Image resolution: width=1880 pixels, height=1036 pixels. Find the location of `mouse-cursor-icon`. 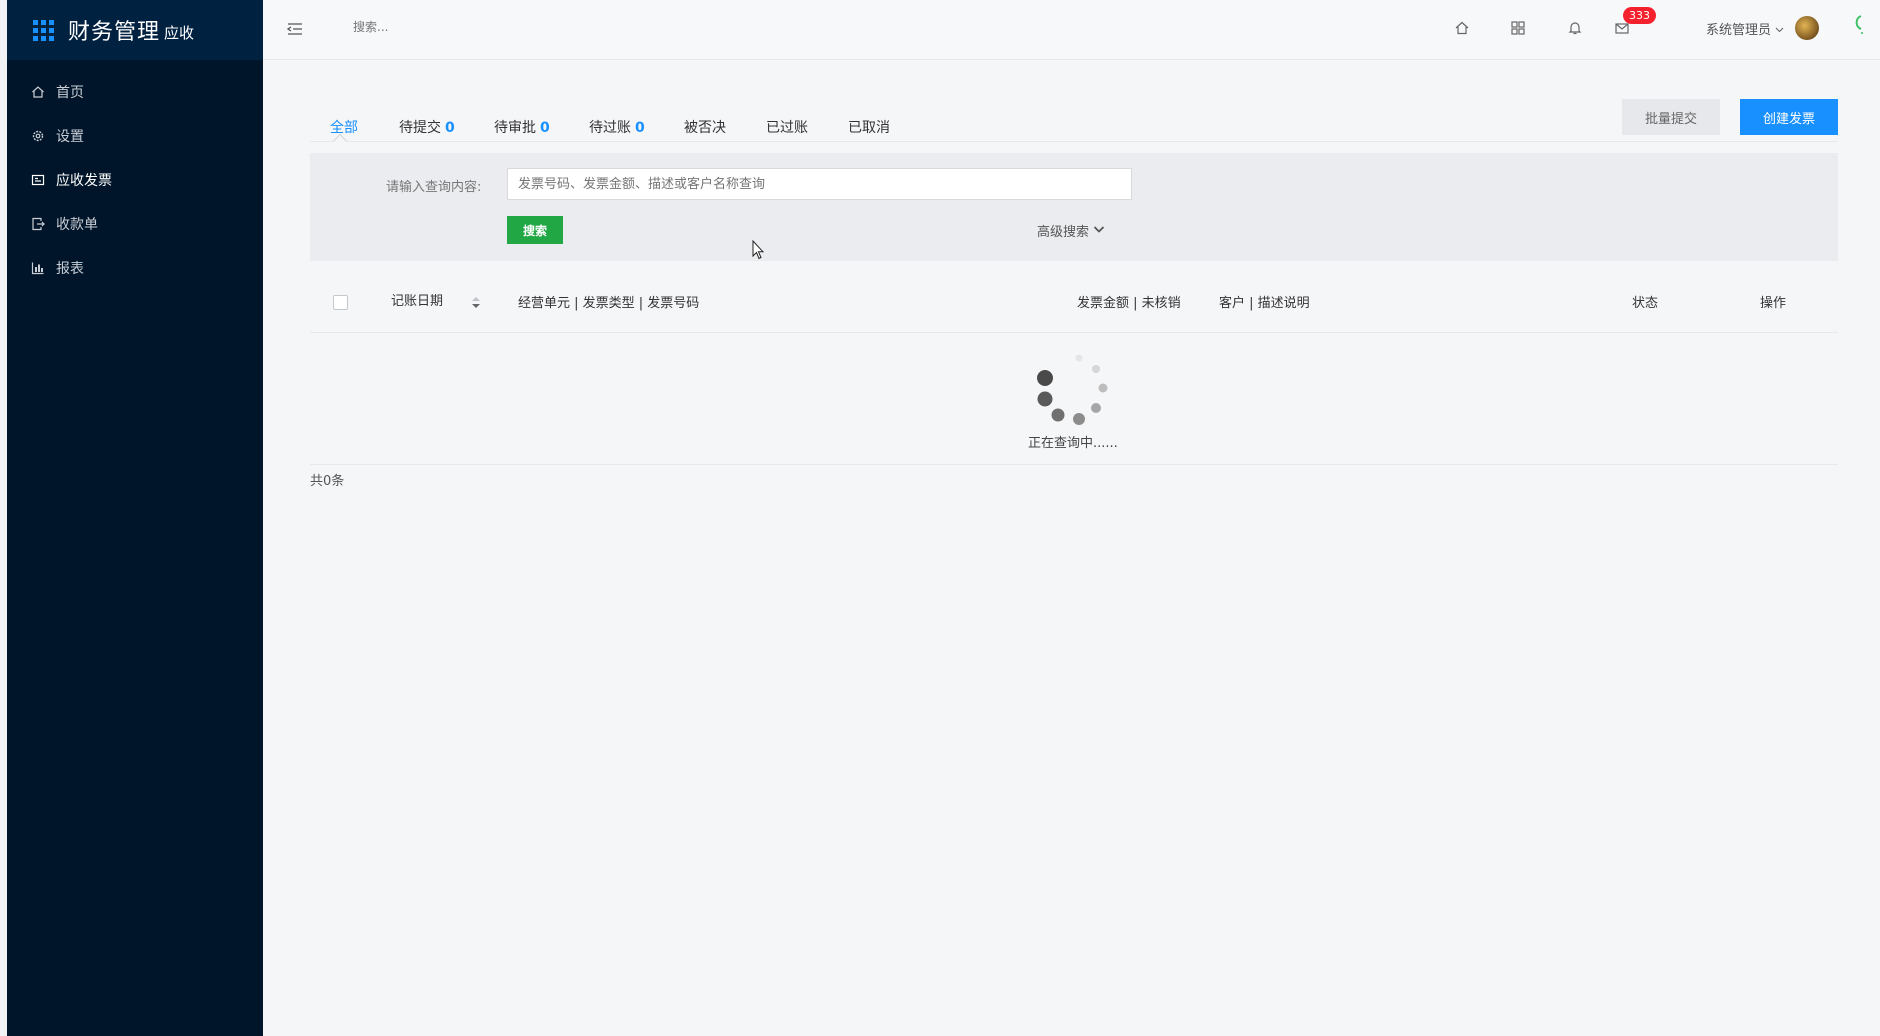

mouse-cursor-icon is located at coordinates (759, 250).